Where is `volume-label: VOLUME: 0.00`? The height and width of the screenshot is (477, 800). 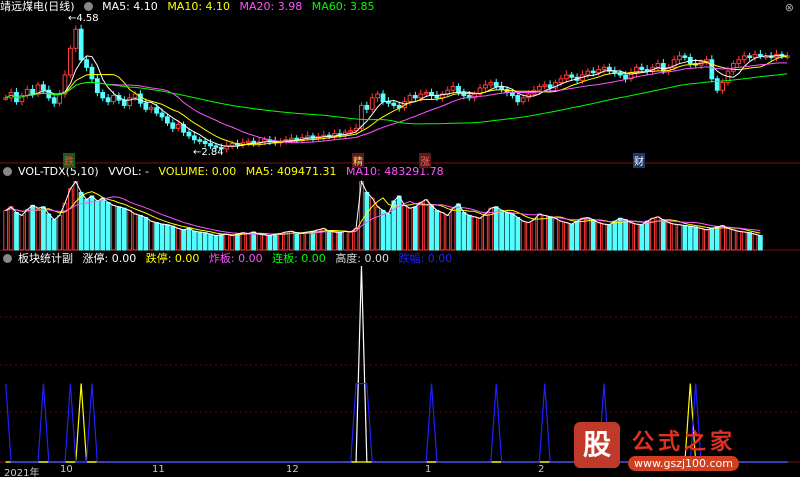 volume-label: VOLUME: 0.00 is located at coordinates (197, 171).